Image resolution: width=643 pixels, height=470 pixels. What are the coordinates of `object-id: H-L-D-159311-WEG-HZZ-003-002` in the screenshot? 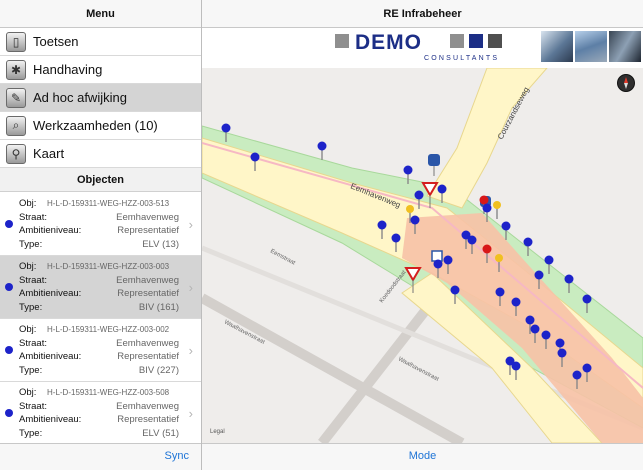 It's located at (108, 329).